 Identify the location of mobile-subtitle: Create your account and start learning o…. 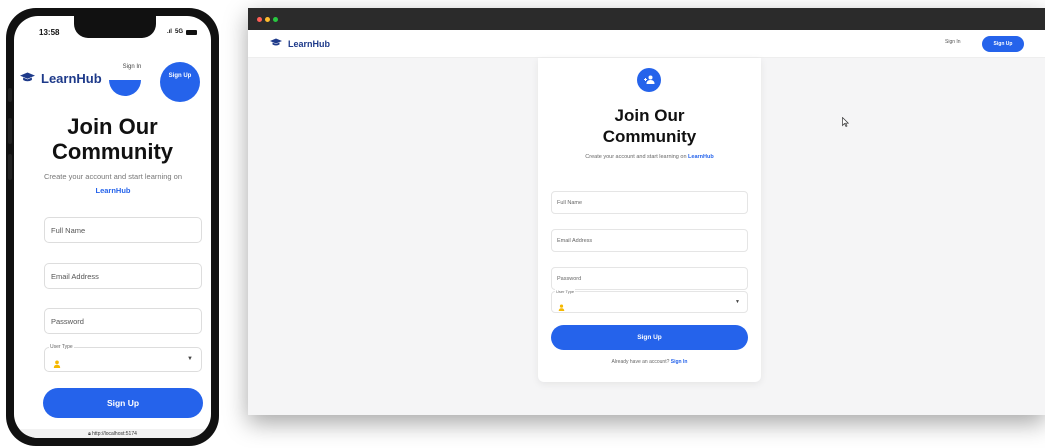
(113, 184).